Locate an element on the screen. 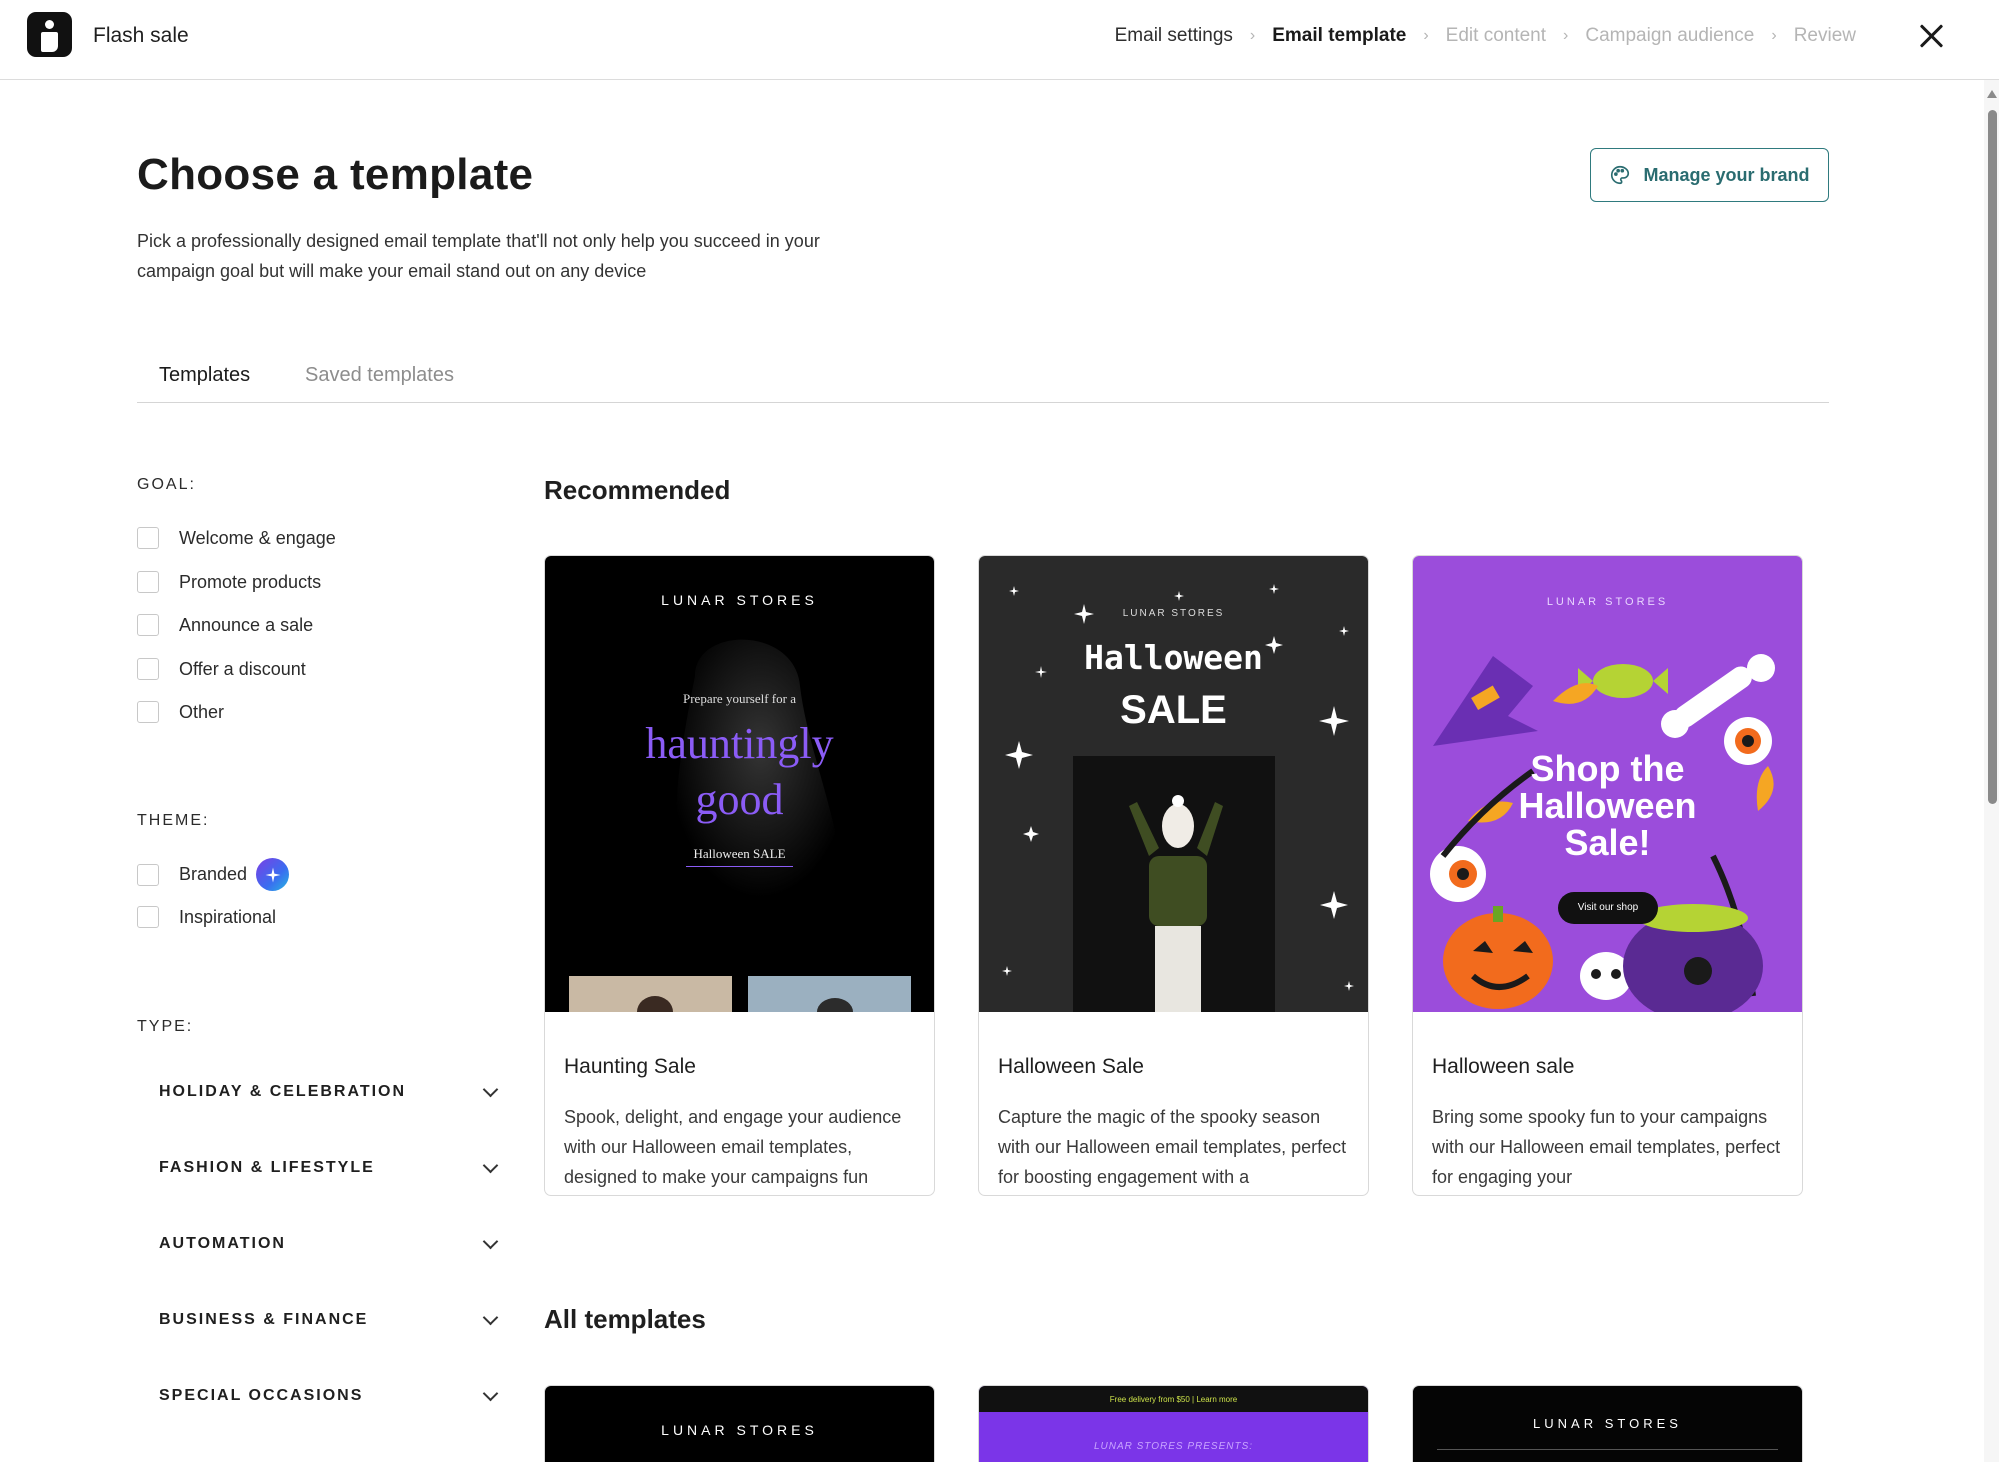 The width and height of the screenshot is (1999, 1462). type-label-text: AUTOMATION is located at coordinates (222, 1243).